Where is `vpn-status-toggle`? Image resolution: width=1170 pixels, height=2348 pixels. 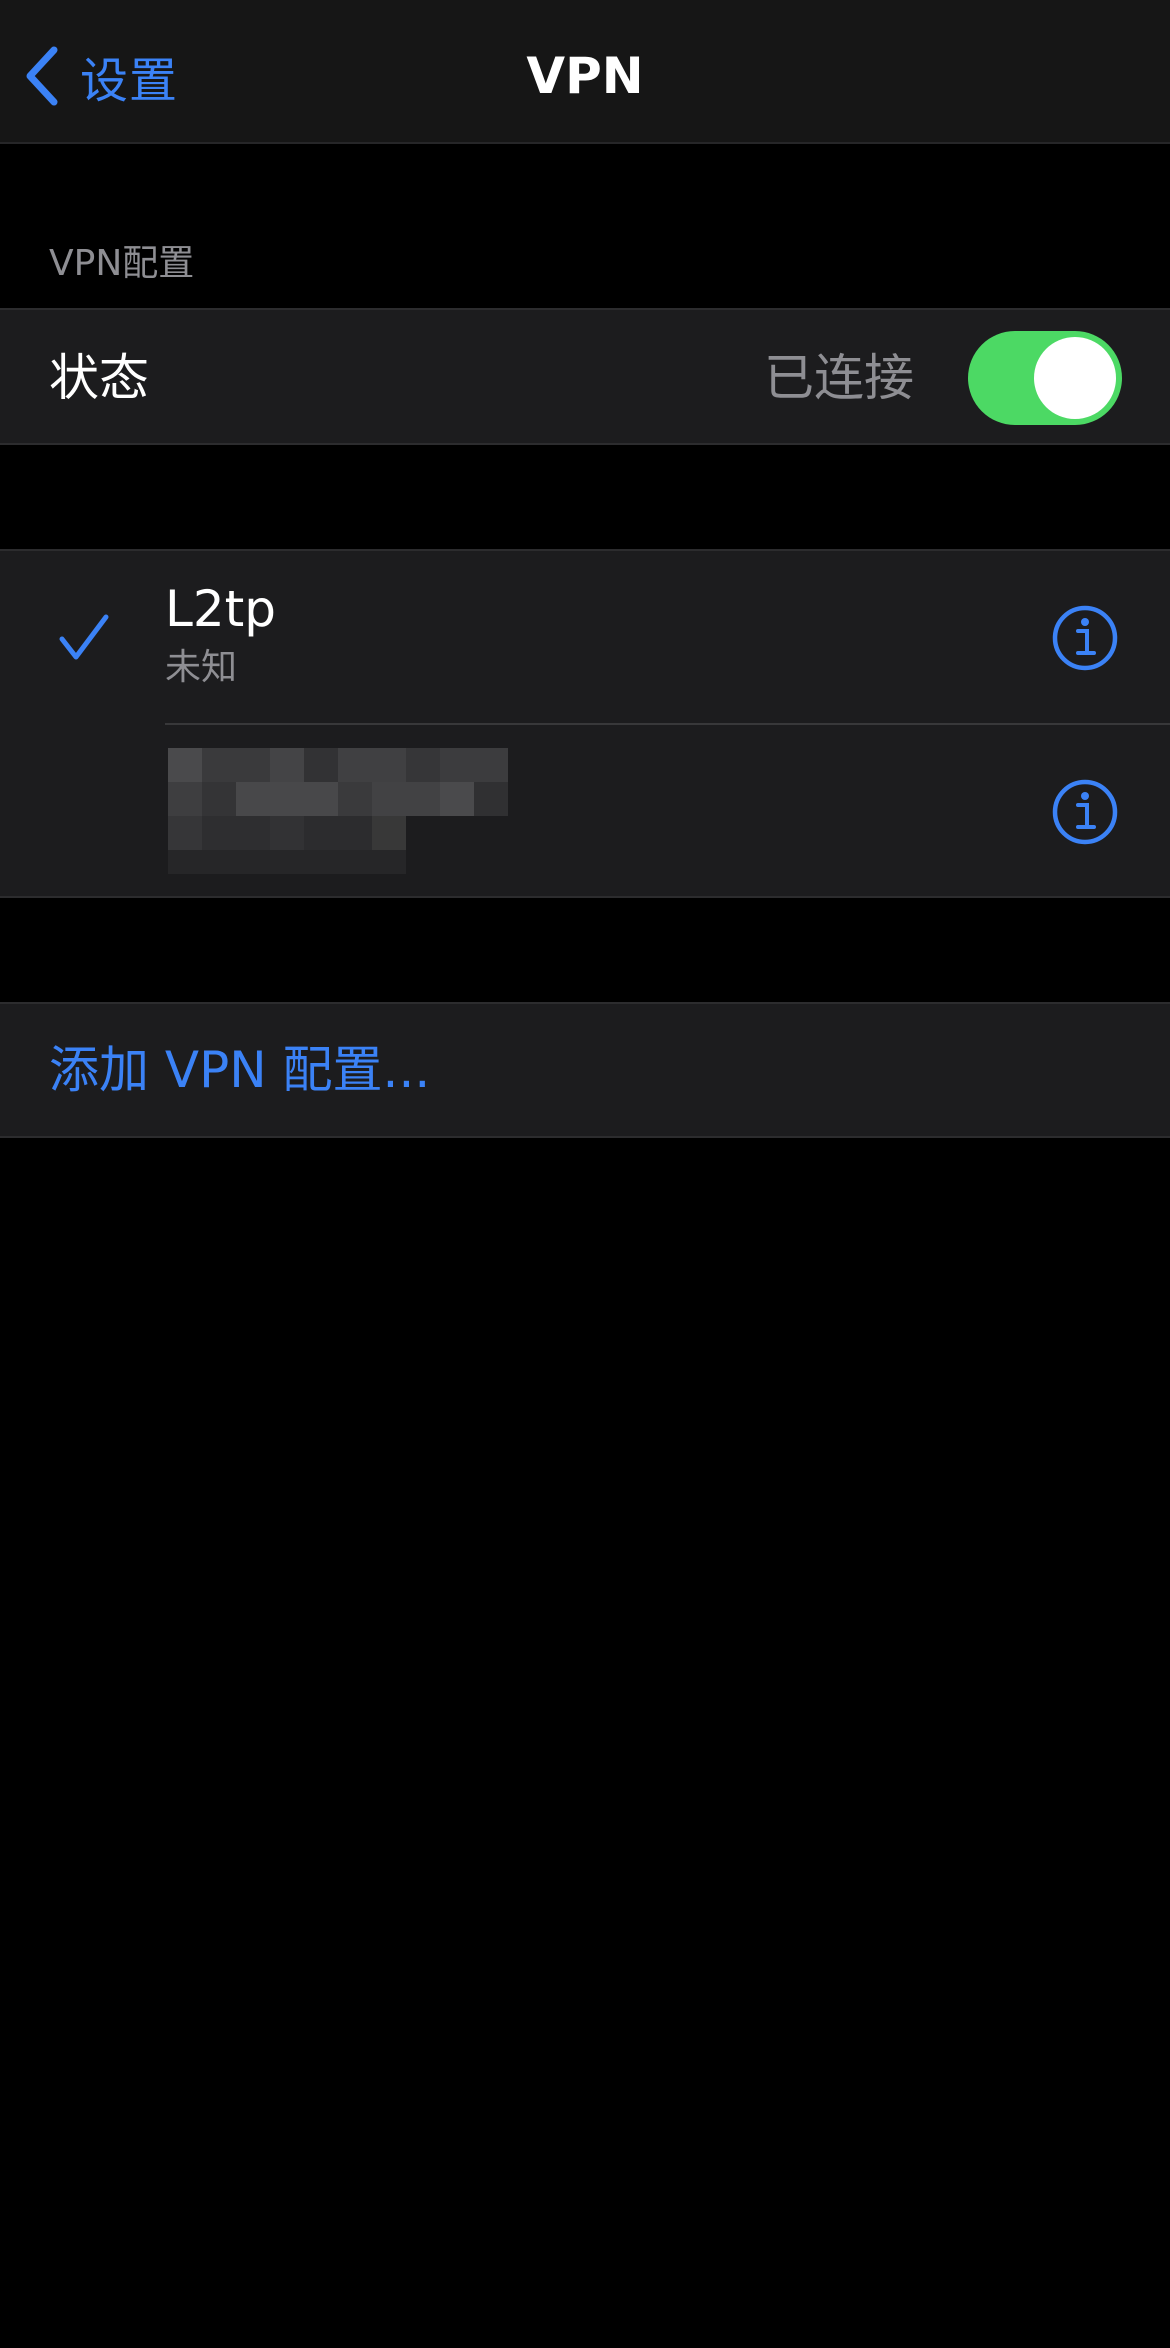 vpn-status-toggle is located at coordinates (1045, 378).